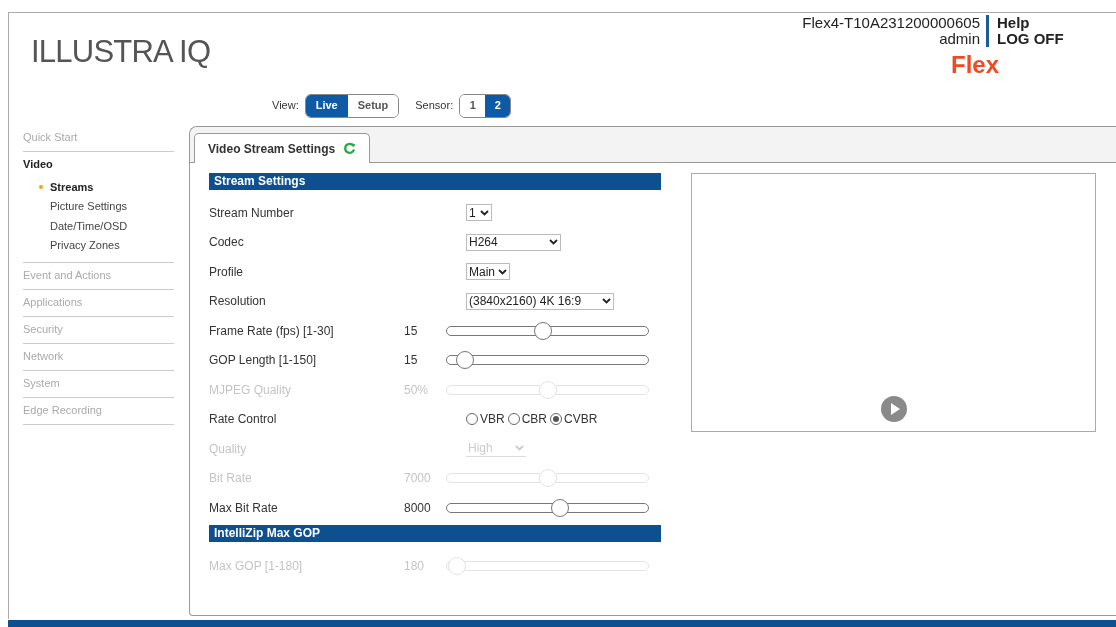  Describe the element at coordinates (492, 420) in the screenshot. I see `radio-label: VBR` at that location.